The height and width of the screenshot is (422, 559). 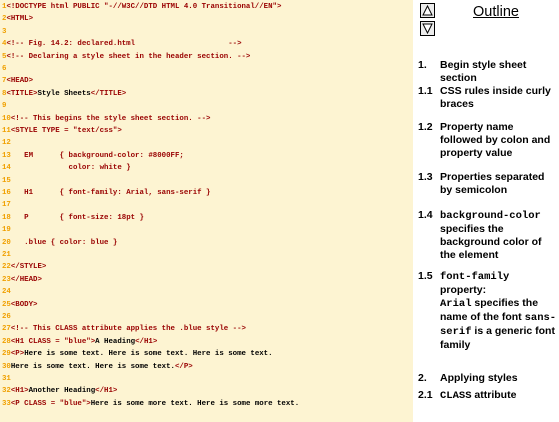 I want to click on outline-item-number: 1.4, so click(x=425, y=215).